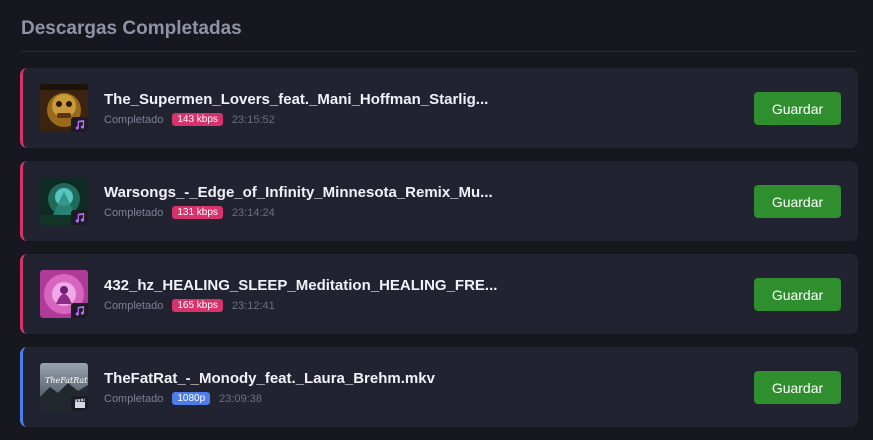  I want to click on timestamp: 23:12:41, so click(253, 305).